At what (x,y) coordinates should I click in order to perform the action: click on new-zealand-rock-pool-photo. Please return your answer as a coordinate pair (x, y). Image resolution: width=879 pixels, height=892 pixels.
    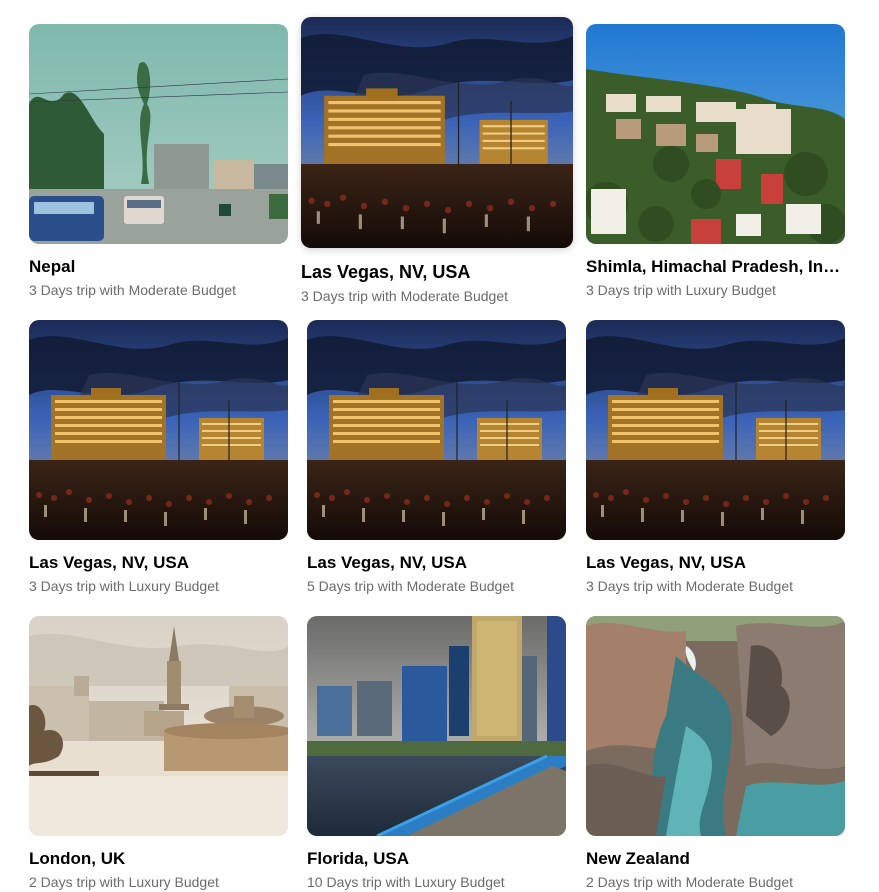
    Looking at the image, I should click on (715, 726).